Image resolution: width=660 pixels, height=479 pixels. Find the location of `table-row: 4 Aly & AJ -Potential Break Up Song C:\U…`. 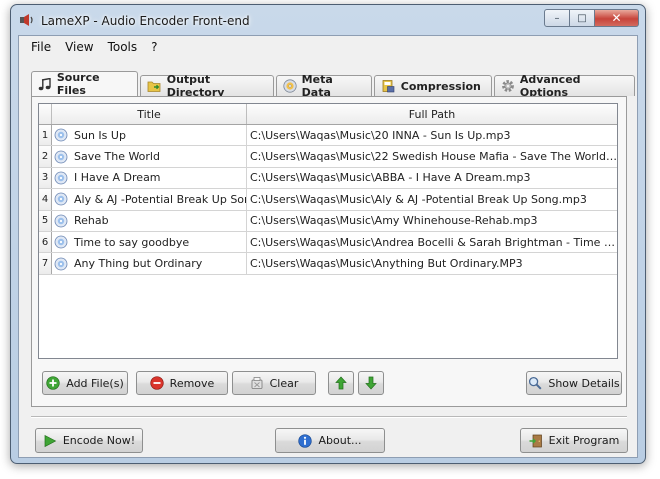

table-row: 4 Aly & AJ -Potential Break Up Song C:\U… is located at coordinates (328, 200).